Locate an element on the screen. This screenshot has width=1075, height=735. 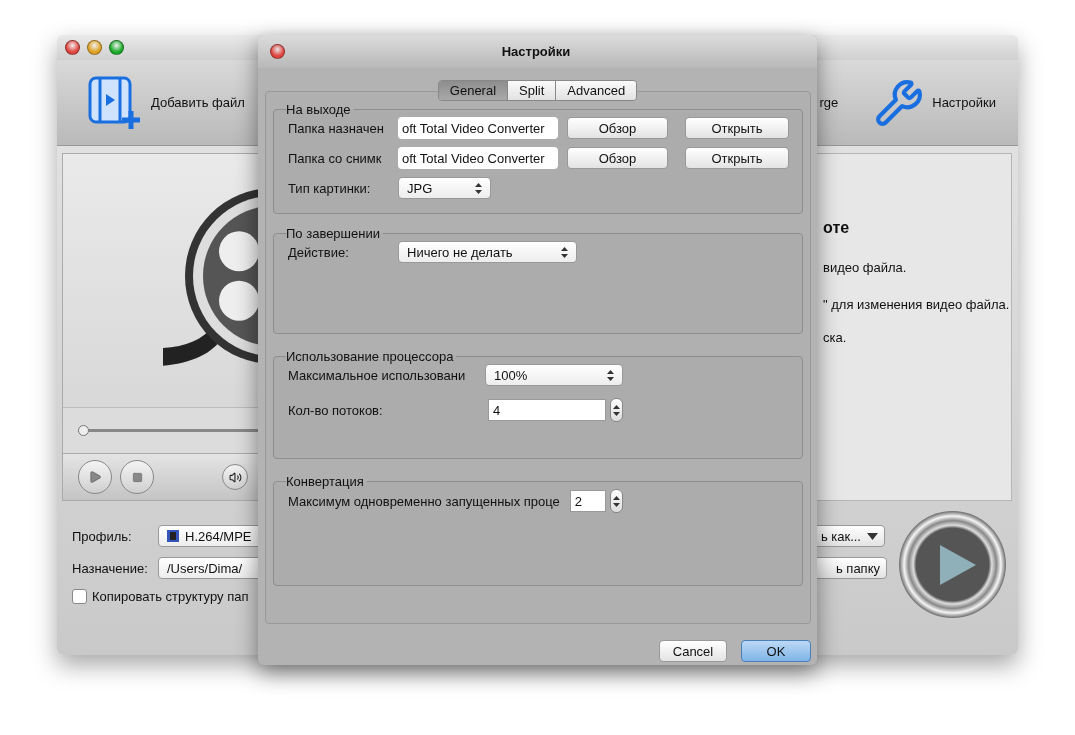
field-label: Кол-во потоков: is located at coordinates (336, 410).